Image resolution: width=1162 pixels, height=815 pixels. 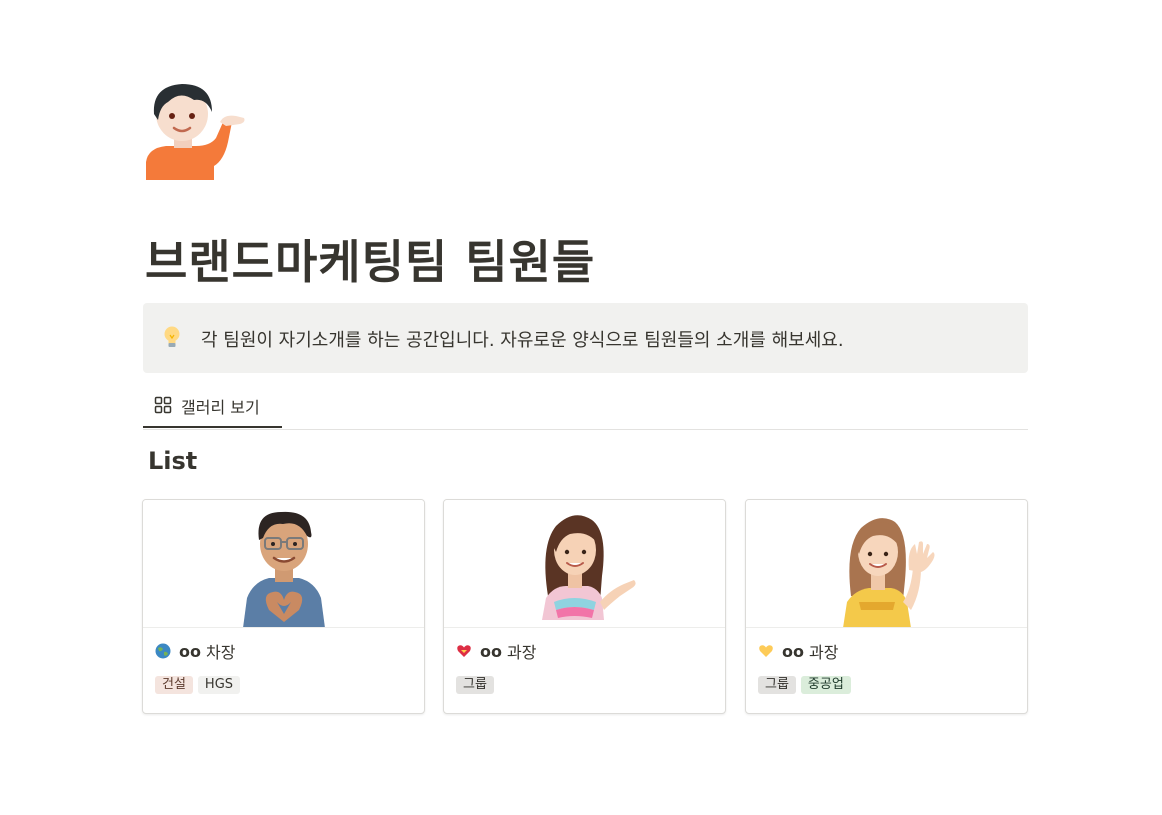 I want to click on gallery-card: oo 과장 그룹, so click(x=584, y=606).